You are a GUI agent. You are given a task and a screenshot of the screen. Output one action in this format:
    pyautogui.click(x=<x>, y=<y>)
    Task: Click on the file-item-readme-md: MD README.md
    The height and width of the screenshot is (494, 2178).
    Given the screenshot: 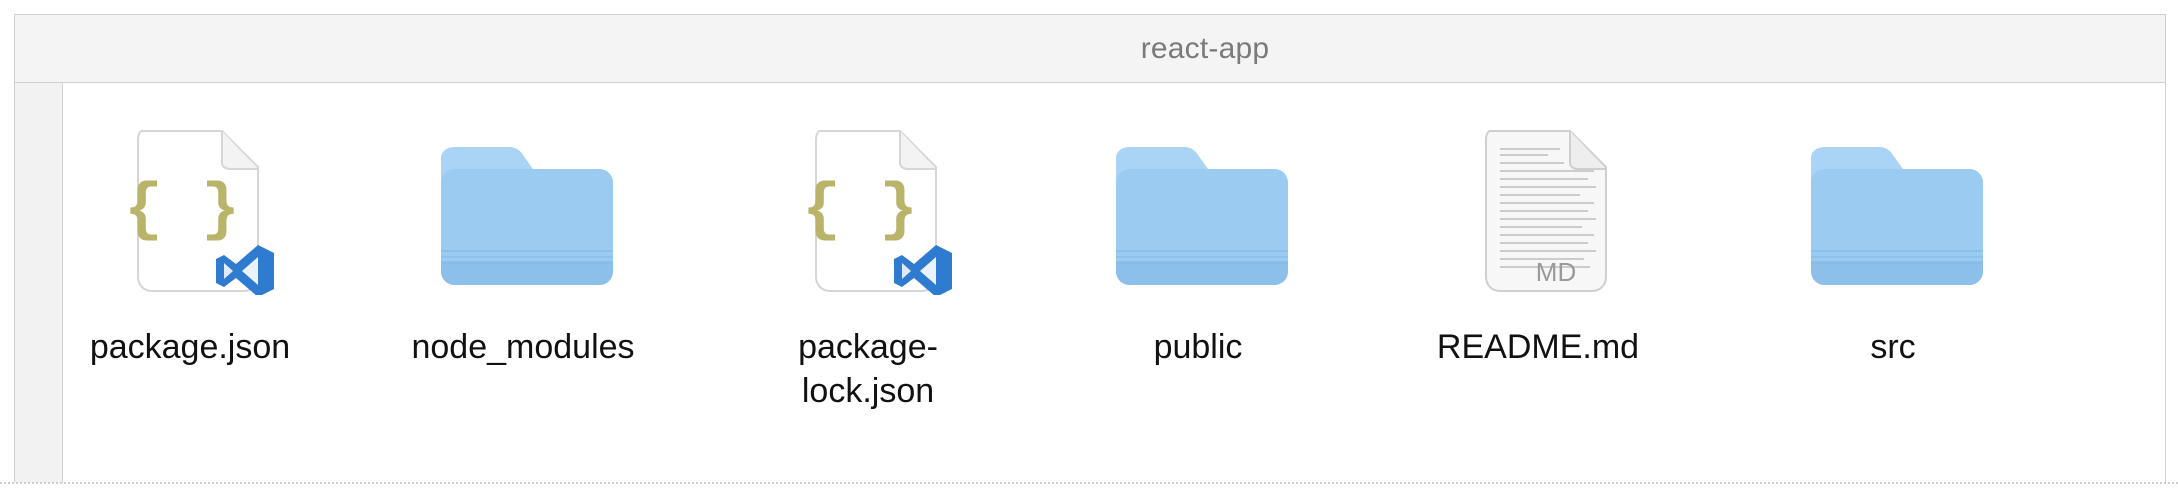 What is the action you would take?
    pyautogui.click(x=1538, y=290)
    